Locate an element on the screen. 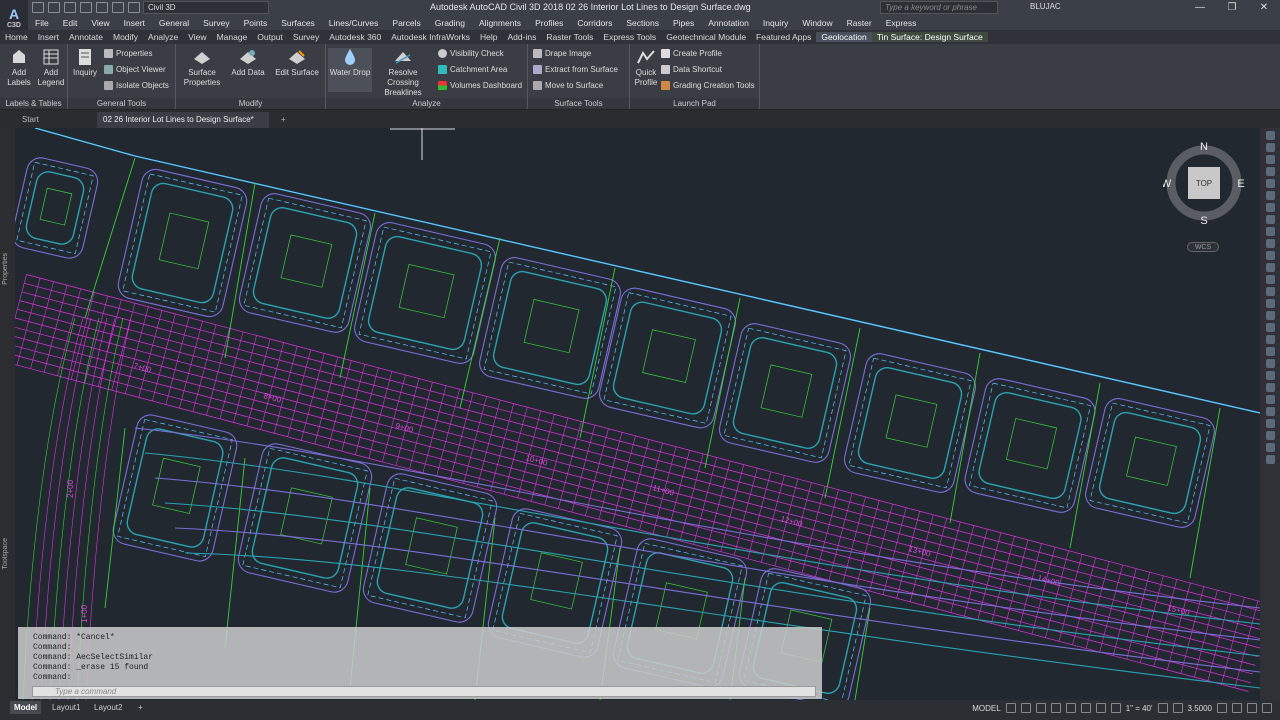 This screenshot has height=720, width=1280. ribbon-tab-insert: Insert is located at coordinates (48, 37).